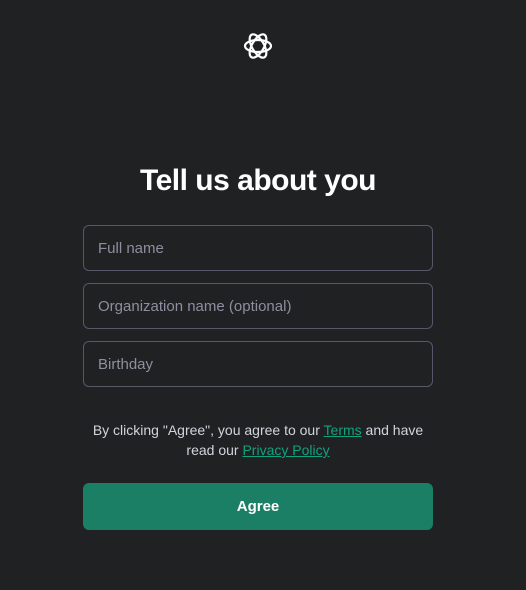 Image resolution: width=526 pixels, height=590 pixels. What do you see at coordinates (343, 430) in the screenshot?
I see `terms-link: Terms` at bounding box center [343, 430].